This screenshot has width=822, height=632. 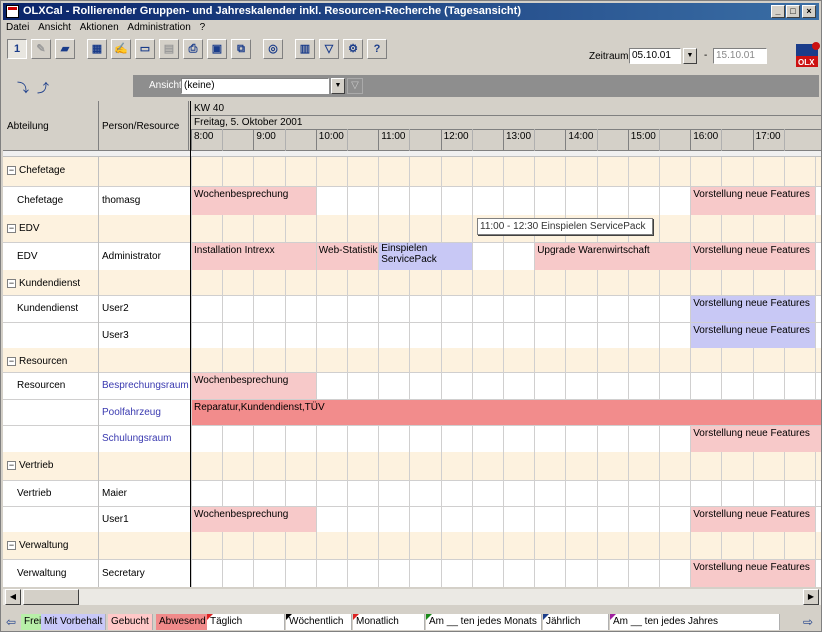 What do you see at coordinates (49, 283) in the screenshot?
I see `group-label: Kundendienst` at bounding box center [49, 283].